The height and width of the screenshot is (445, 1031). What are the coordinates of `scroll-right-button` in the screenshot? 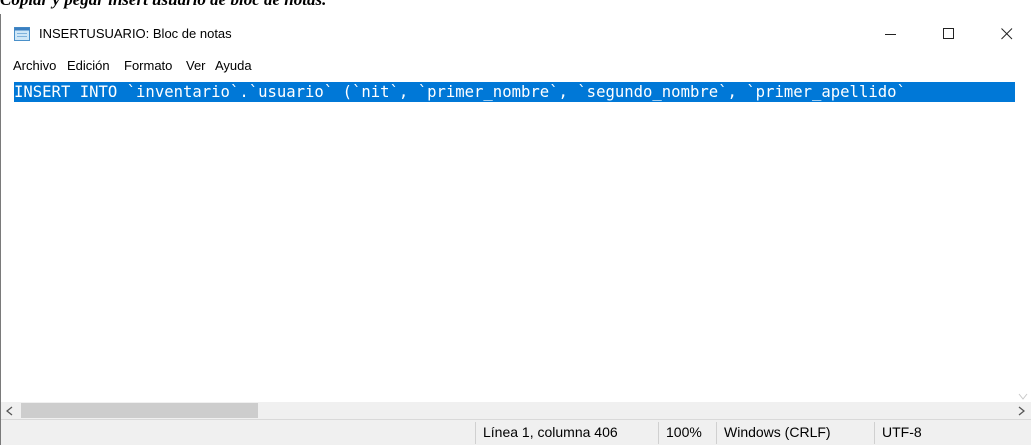 It's located at (1021, 410).